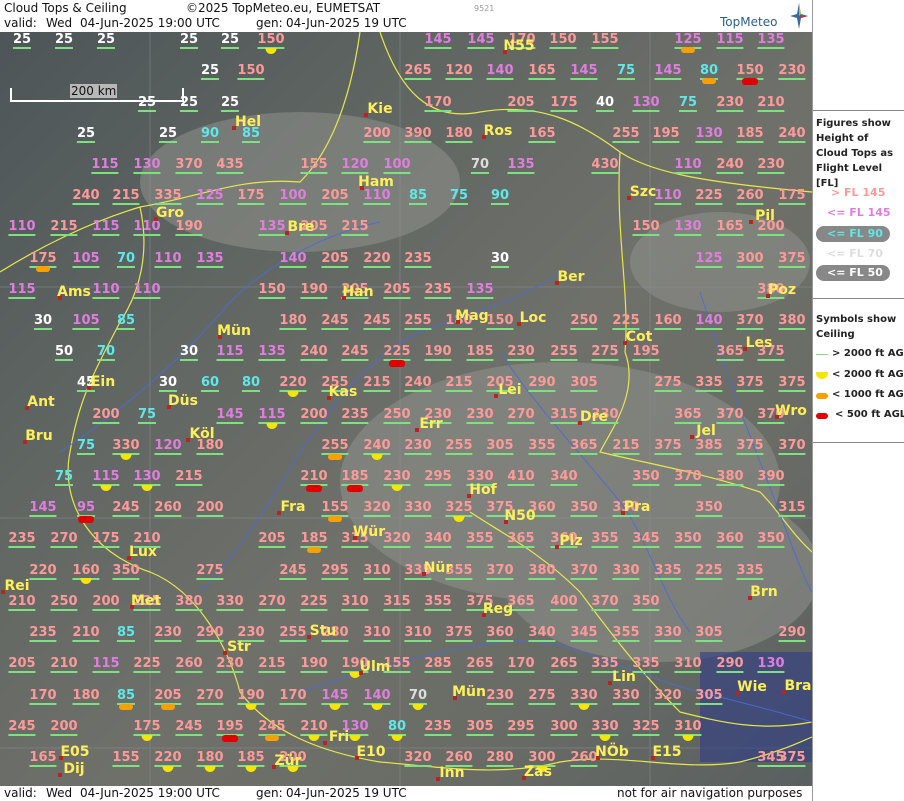  What do you see at coordinates (521, 727) in the screenshot?
I see `cloud-top-label: 295` at bounding box center [521, 727].